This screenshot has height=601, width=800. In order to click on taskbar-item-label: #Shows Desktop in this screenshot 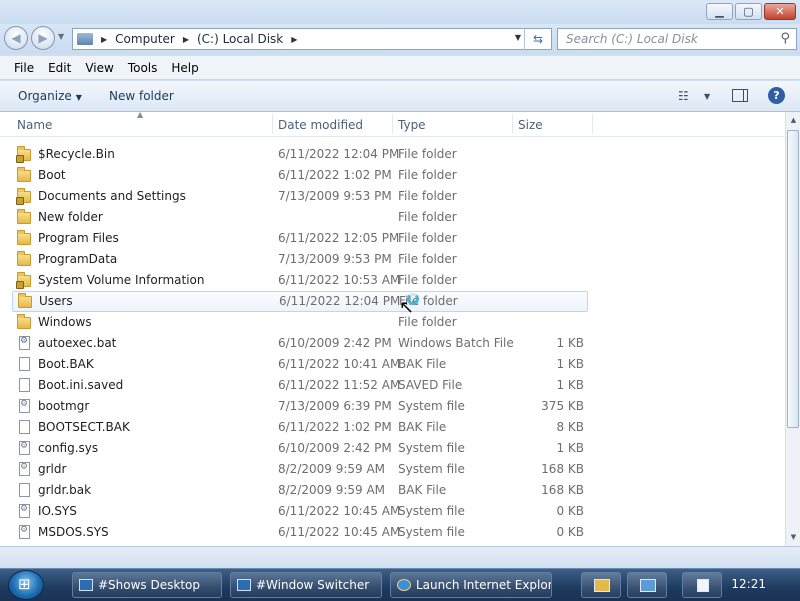, I will do `click(149, 585)`.